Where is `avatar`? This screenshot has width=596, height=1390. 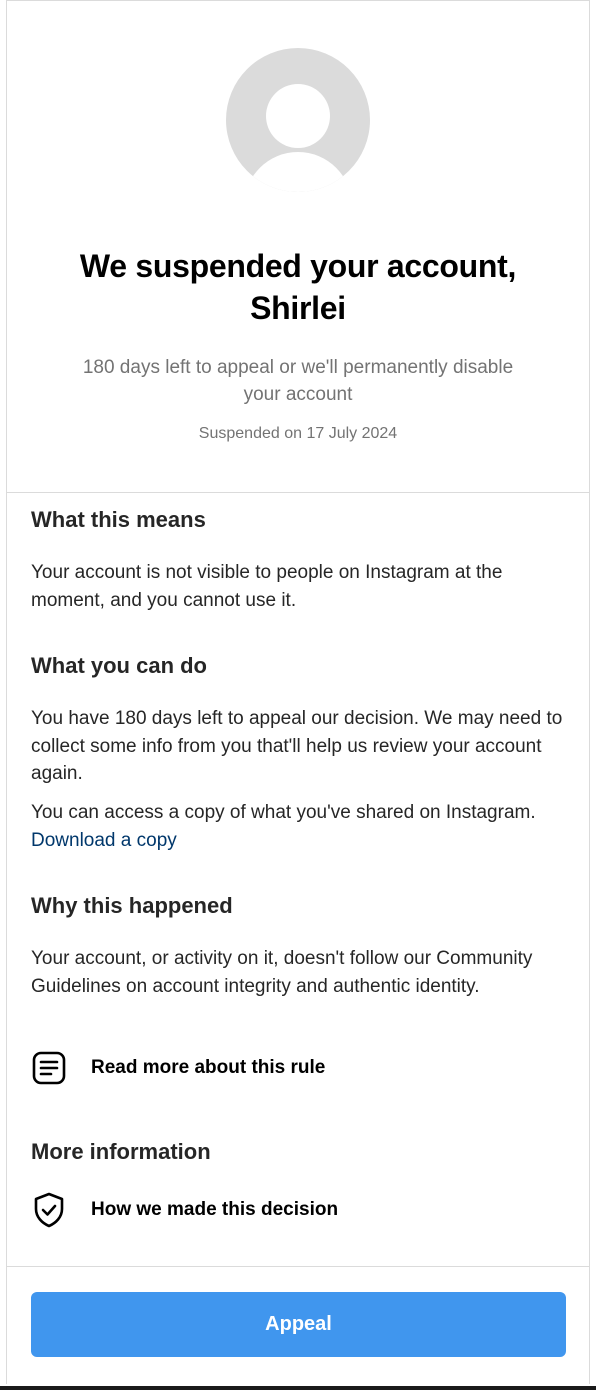
avatar is located at coordinates (298, 120).